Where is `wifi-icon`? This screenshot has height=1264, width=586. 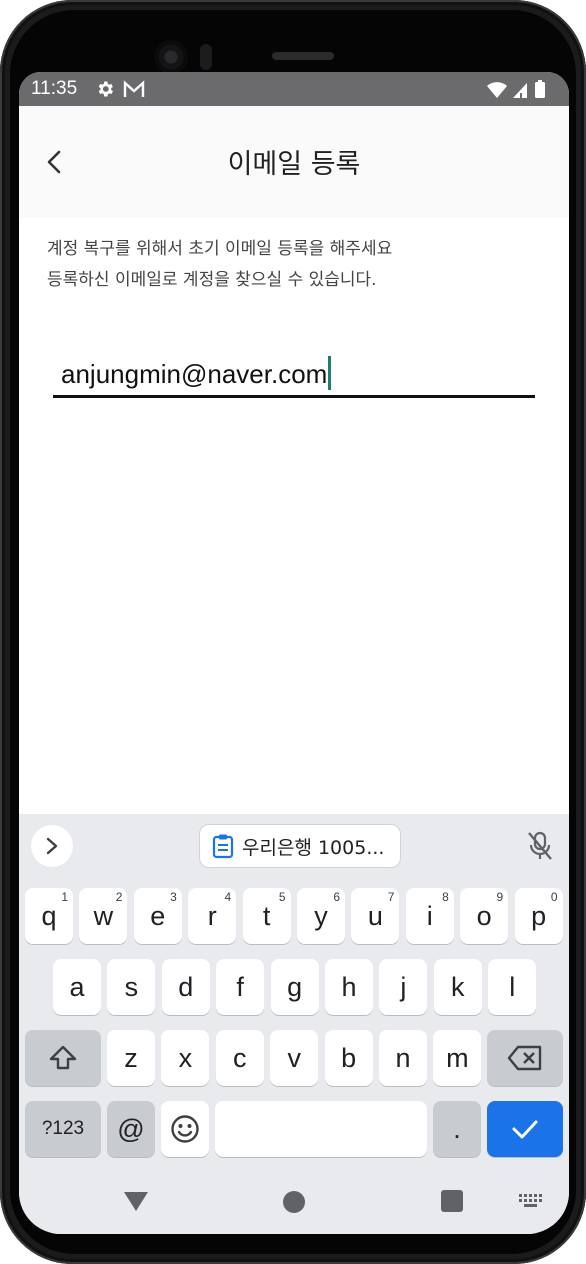 wifi-icon is located at coordinates (497, 90).